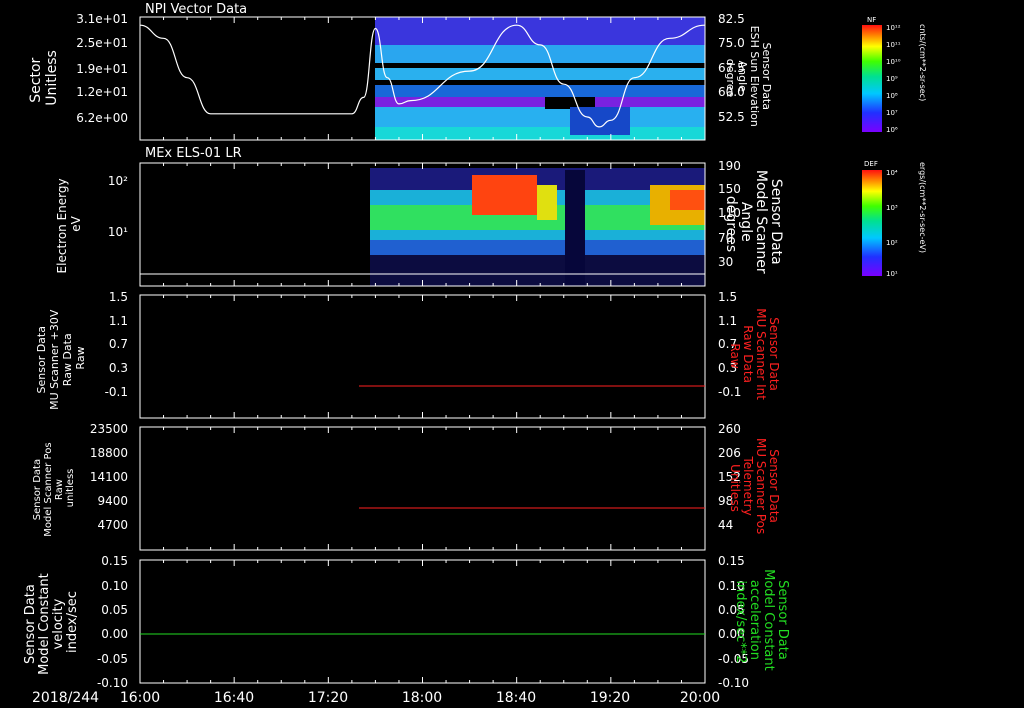 The width and height of the screenshot is (1024, 708). What do you see at coordinates (80, 357) in the screenshot?
I see `panel3-left-label-line: Raw` at bounding box center [80, 357].